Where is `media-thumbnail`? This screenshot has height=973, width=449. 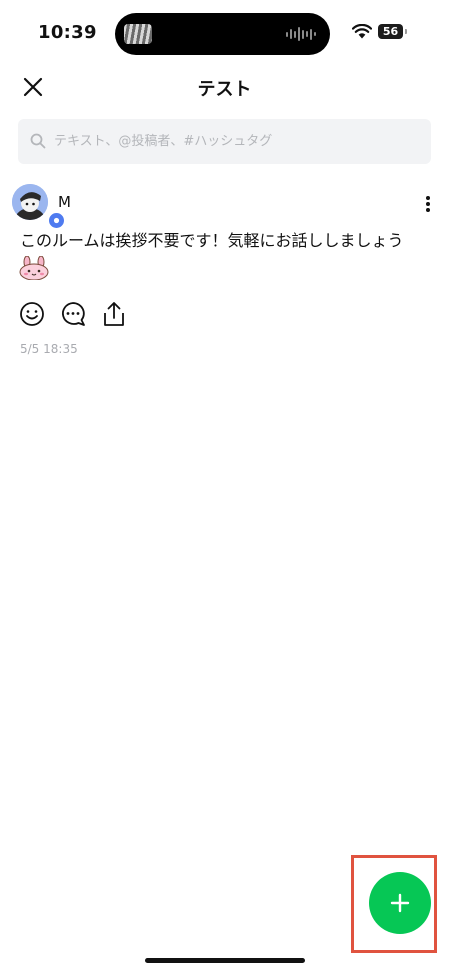 media-thumbnail is located at coordinates (138, 34).